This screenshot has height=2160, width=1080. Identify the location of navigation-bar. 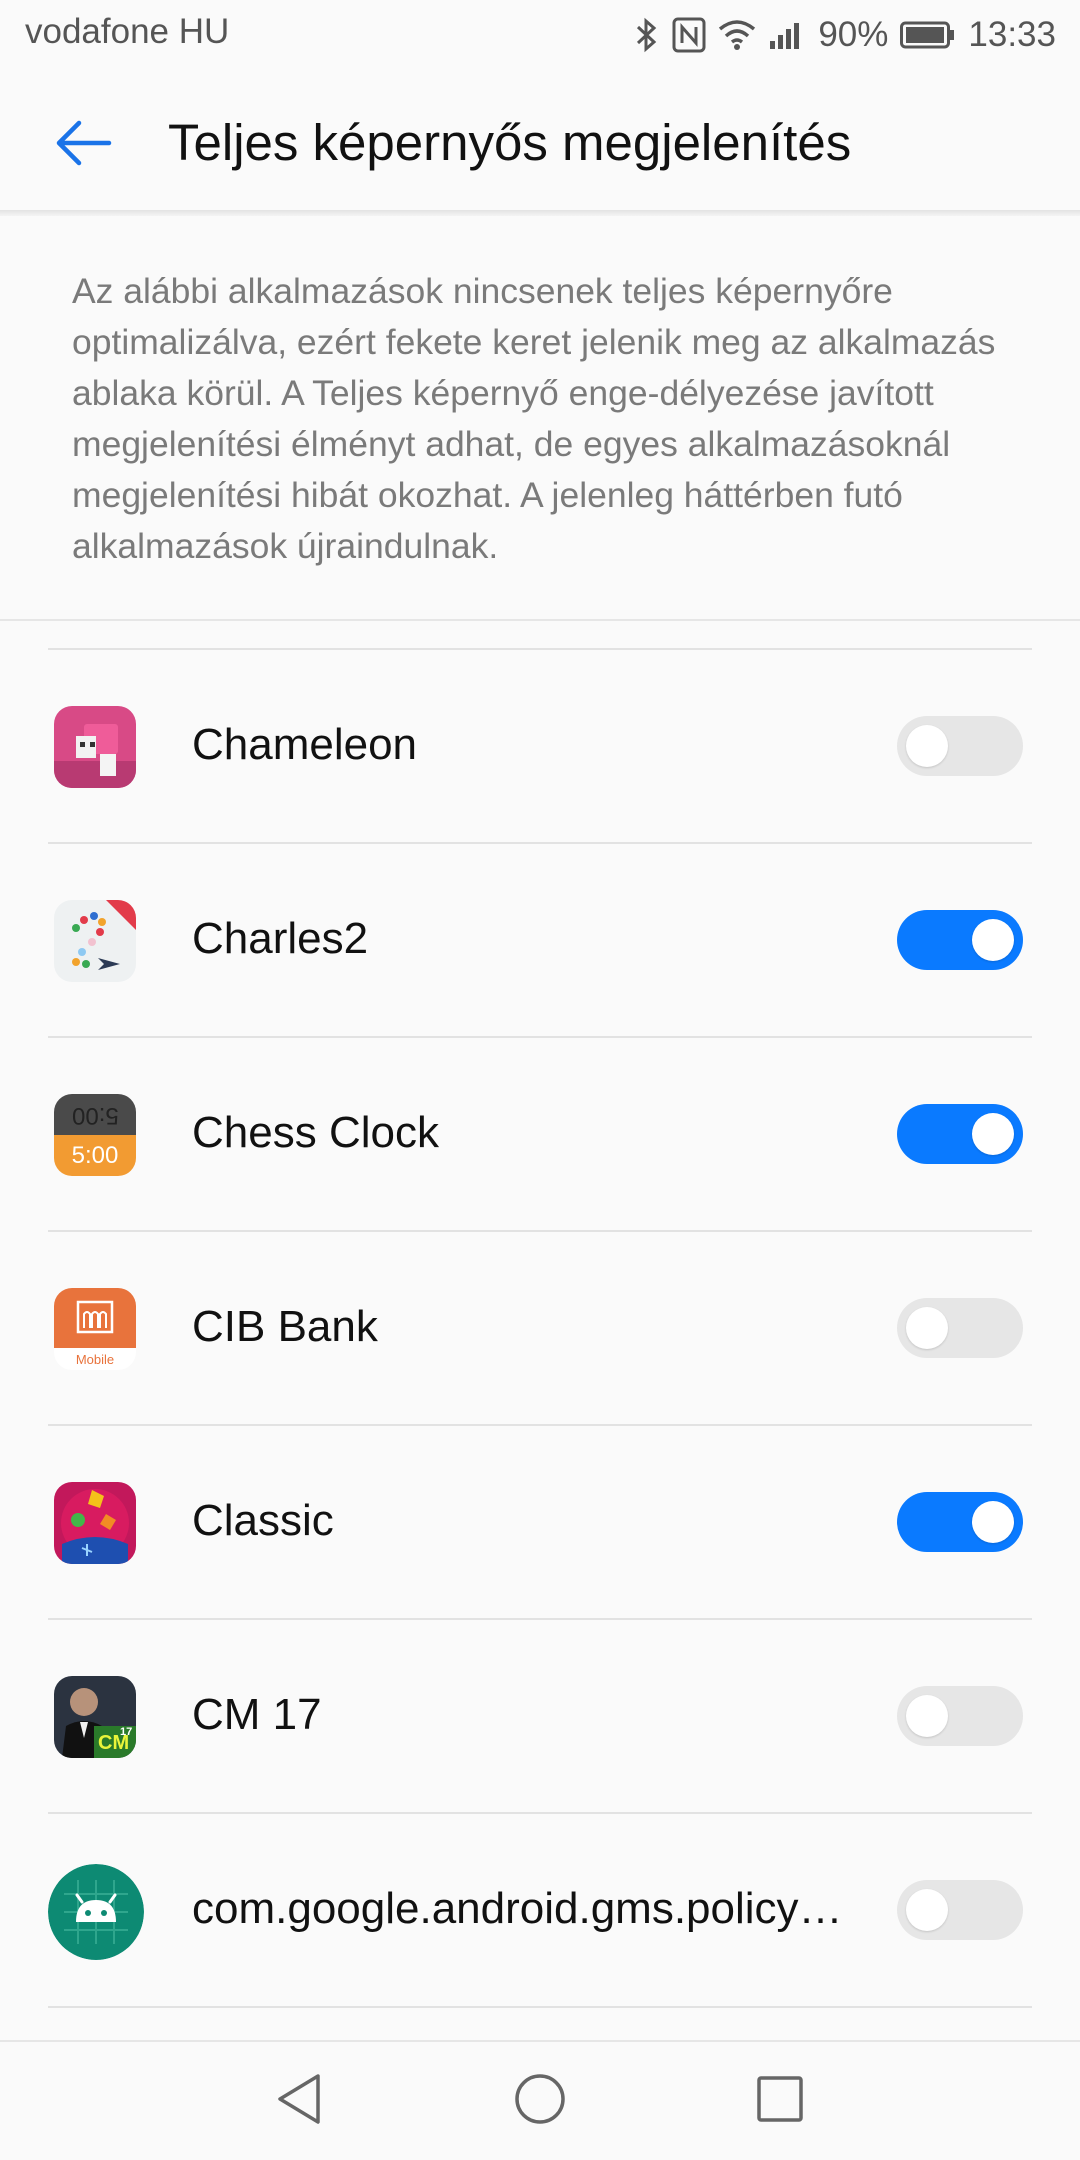
(540, 2100).